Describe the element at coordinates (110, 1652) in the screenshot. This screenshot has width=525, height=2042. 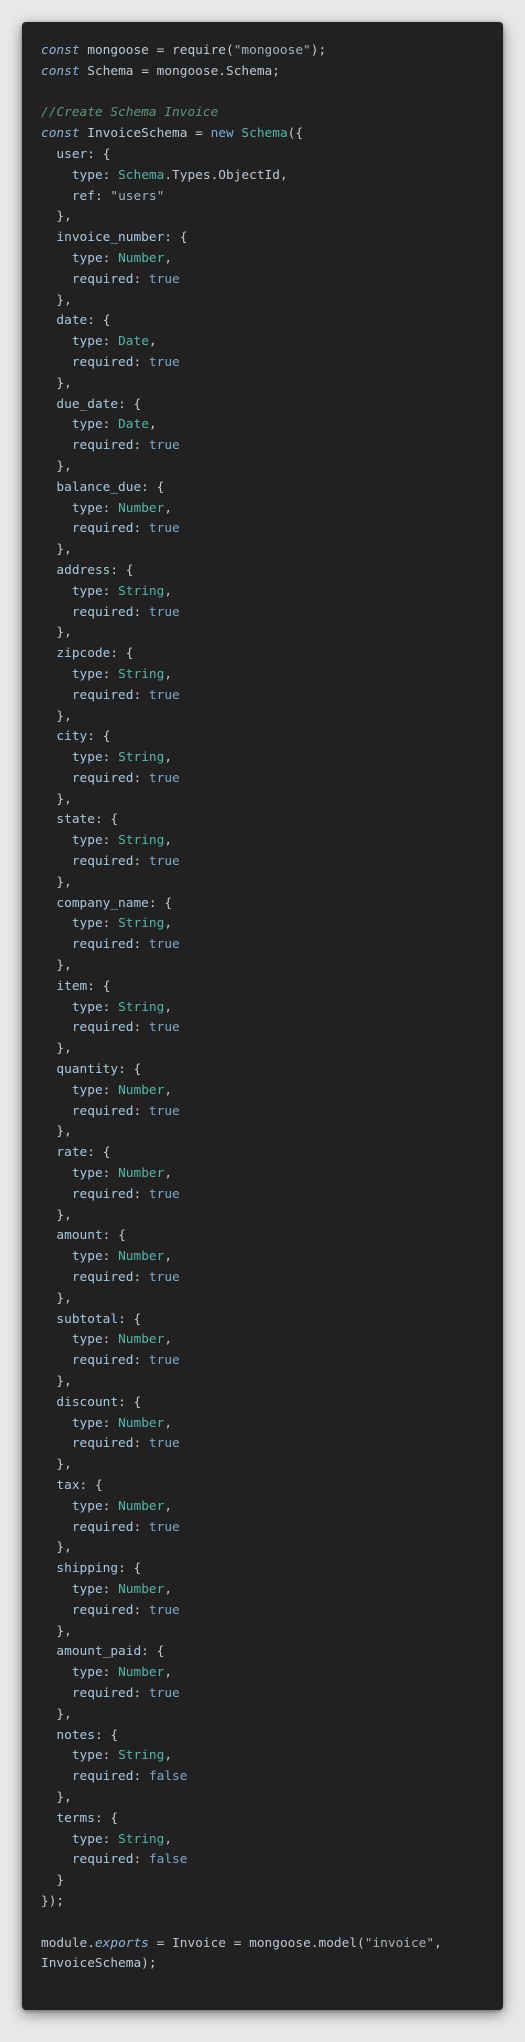
I see `code-line: amount_paid: {` at that location.